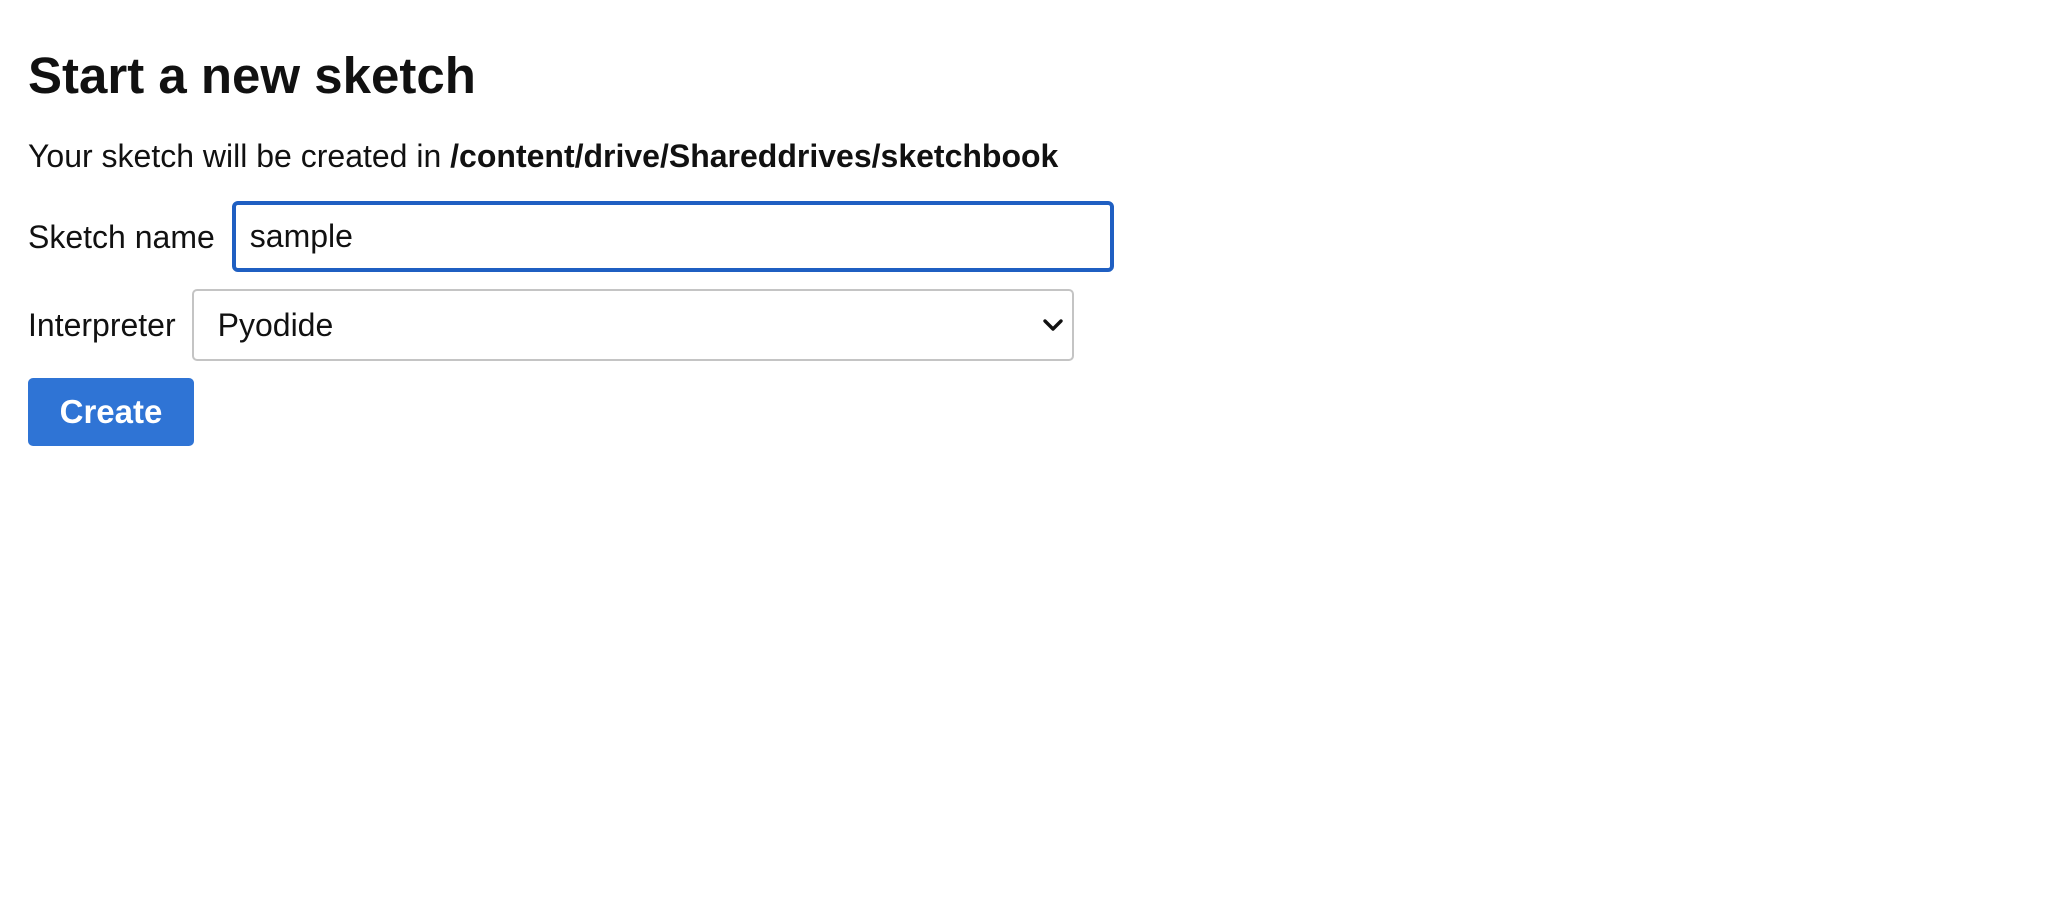 This screenshot has width=2048, height=900. What do you see at coordinates (672, 236) in the screenshot?
I see `sketch-name-input` at bounding box center [672, 236].